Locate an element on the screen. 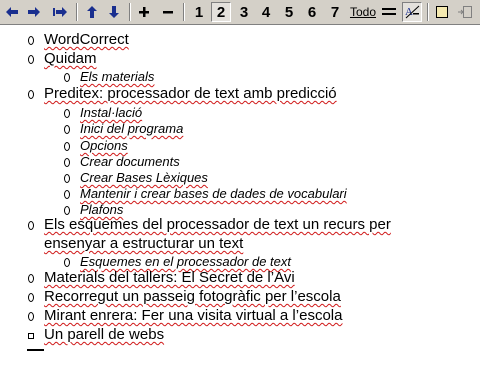 The width and height of the screenshot is (480, 370). outline-toolbar: 1 2 3 4 5 6 7 Todo A is located at coordinates (240, 12).